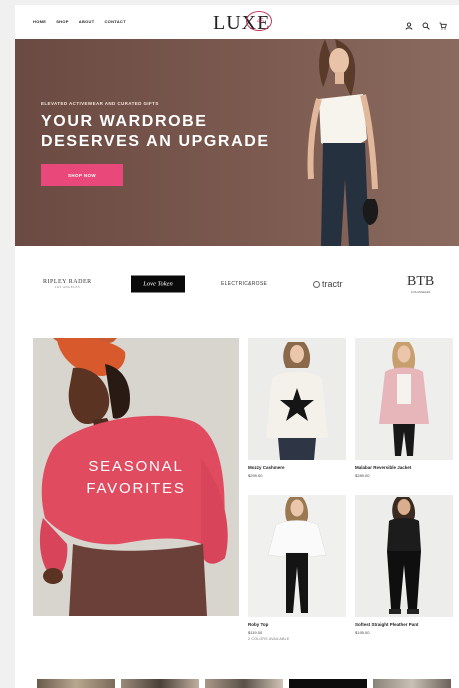 The image size is (459, 688). What do you see at coordinates (343, 142) in the screenshot?
I see `hero-model-image` at bounding box center [343, 142].